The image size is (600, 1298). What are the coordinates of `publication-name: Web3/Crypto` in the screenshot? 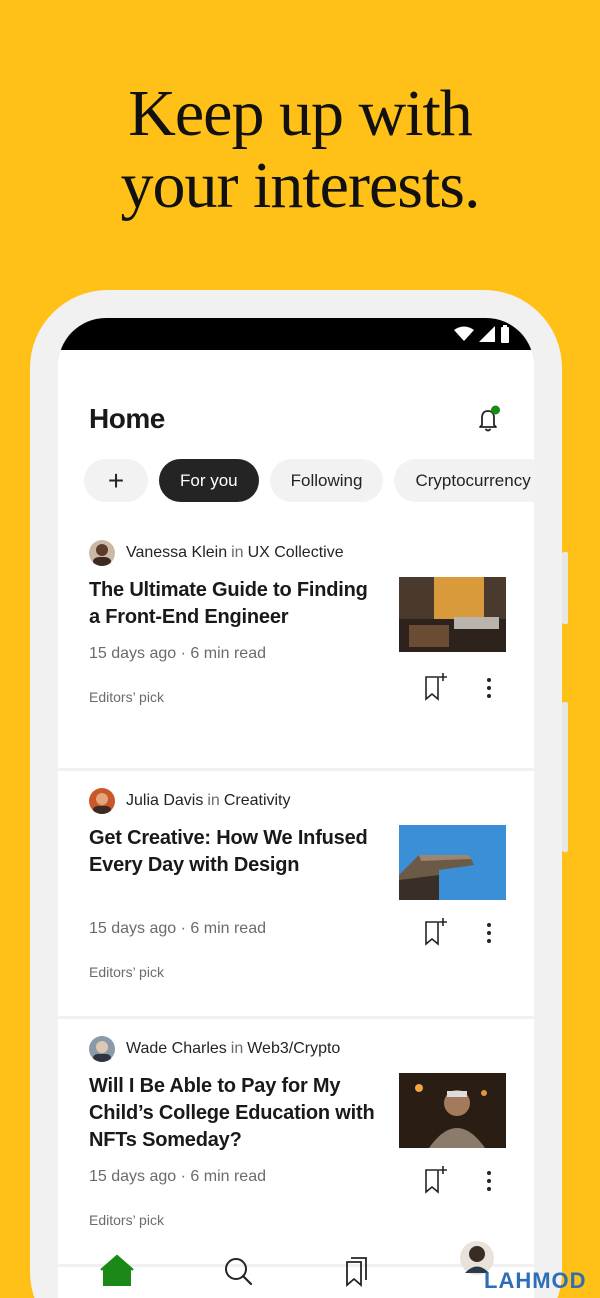 It's located at (293, 1049).